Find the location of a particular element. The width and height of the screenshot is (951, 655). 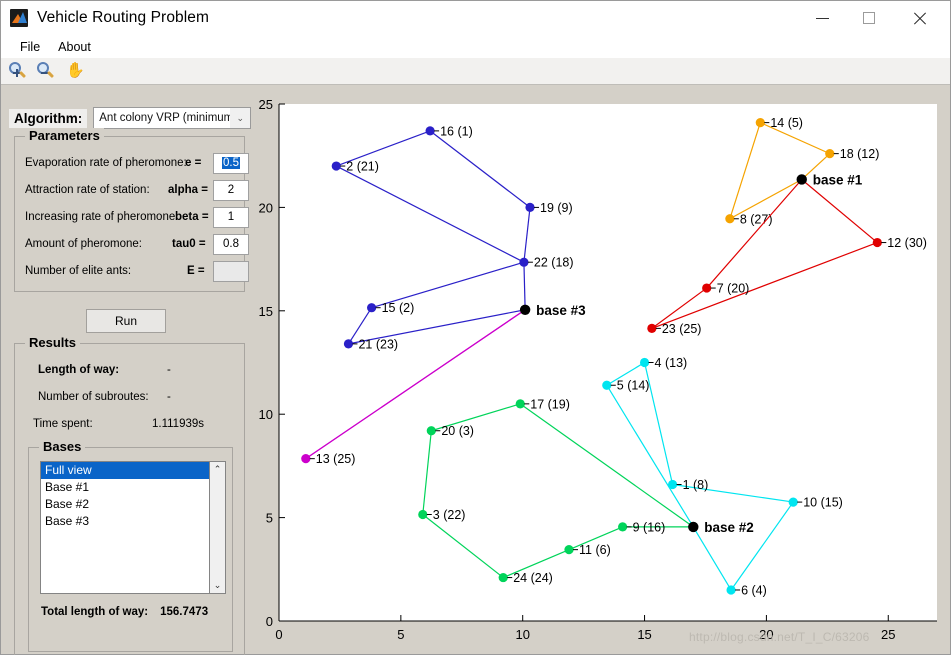

minimize-button is located at coordinates (822, 18).